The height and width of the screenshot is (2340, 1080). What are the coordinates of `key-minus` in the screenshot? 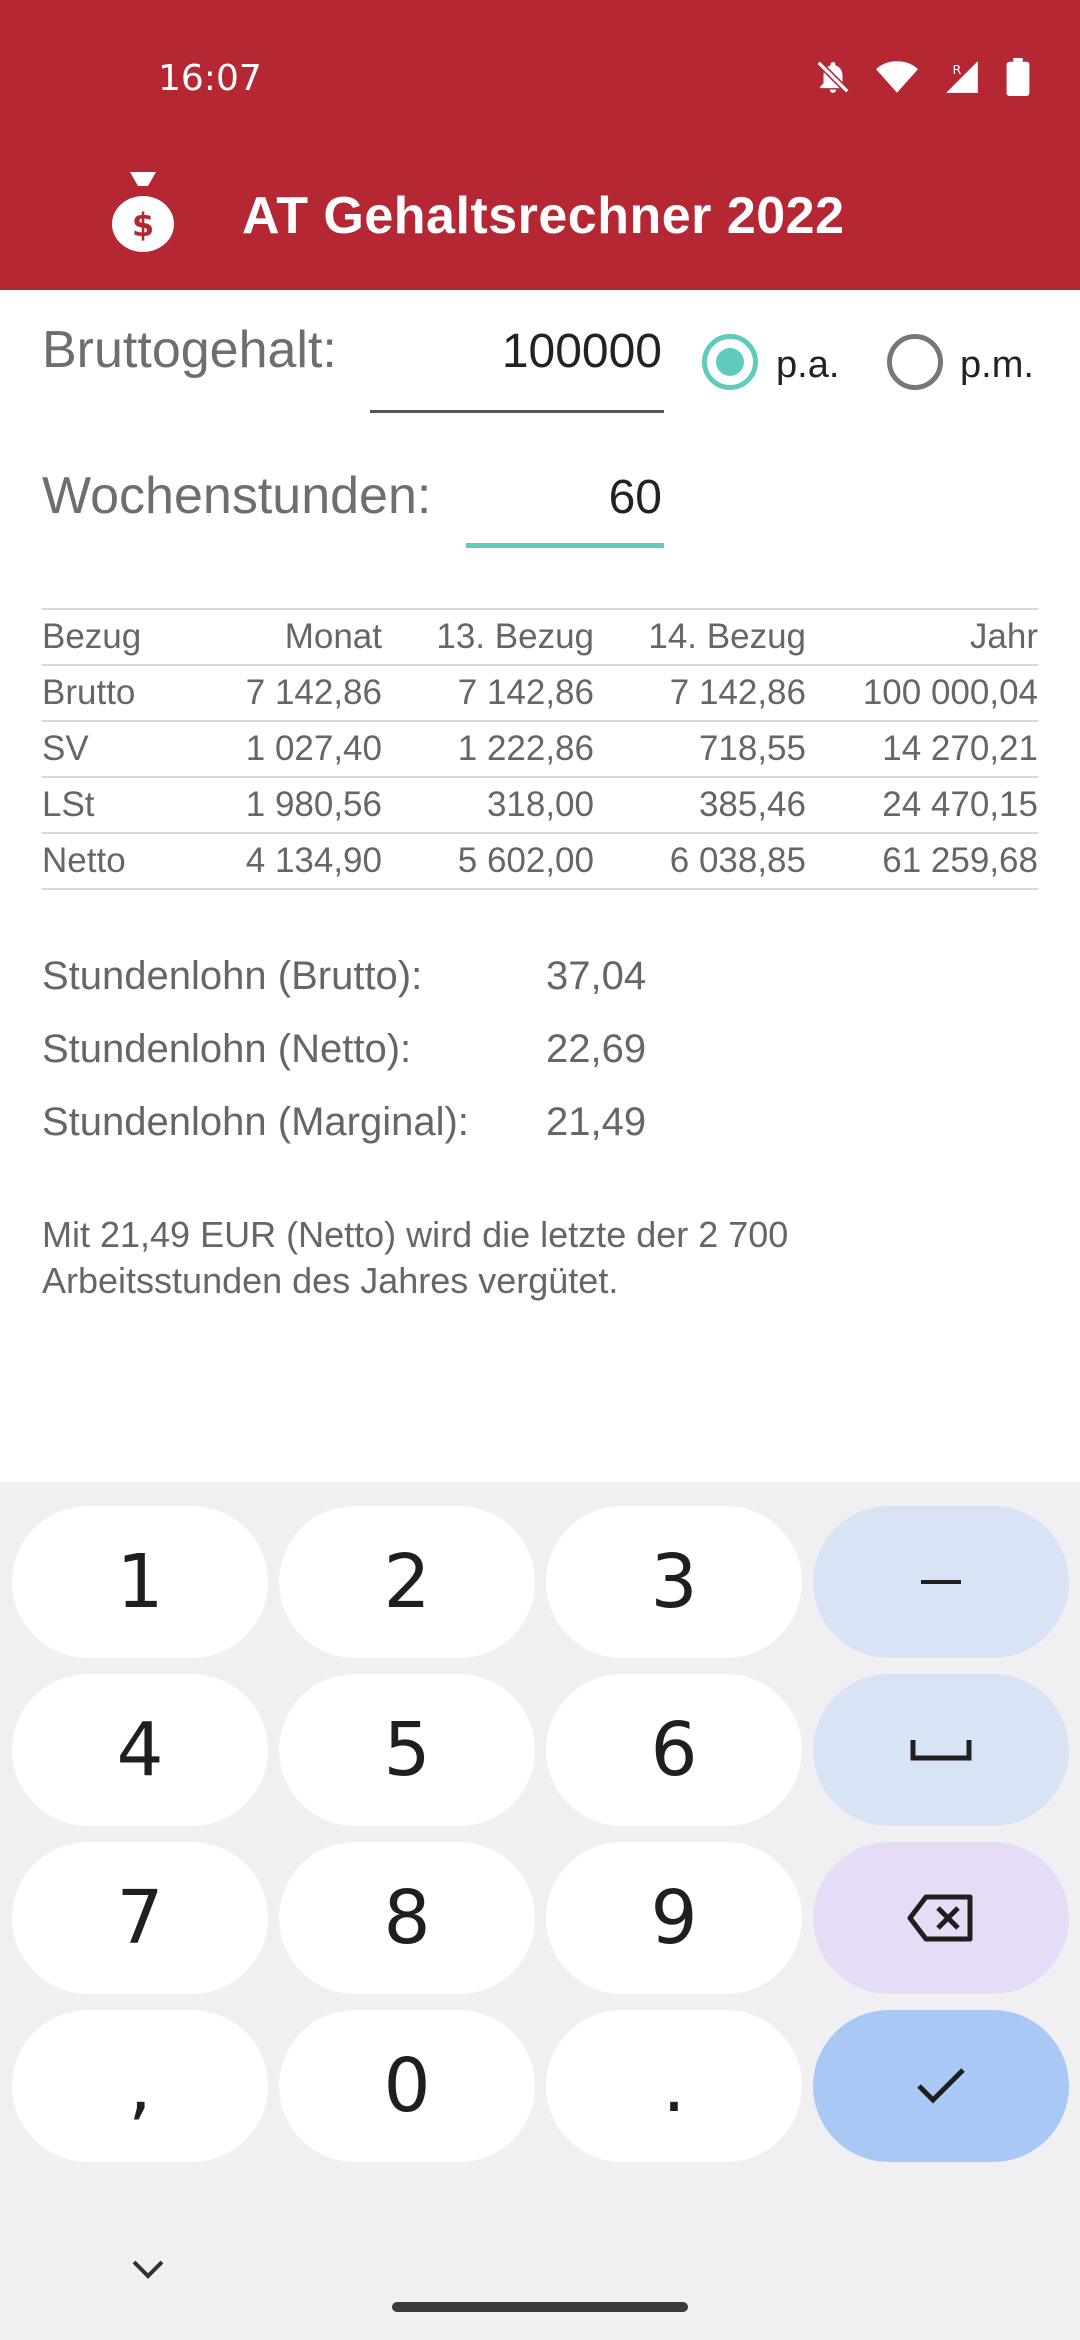 It's located at (941, 1582).